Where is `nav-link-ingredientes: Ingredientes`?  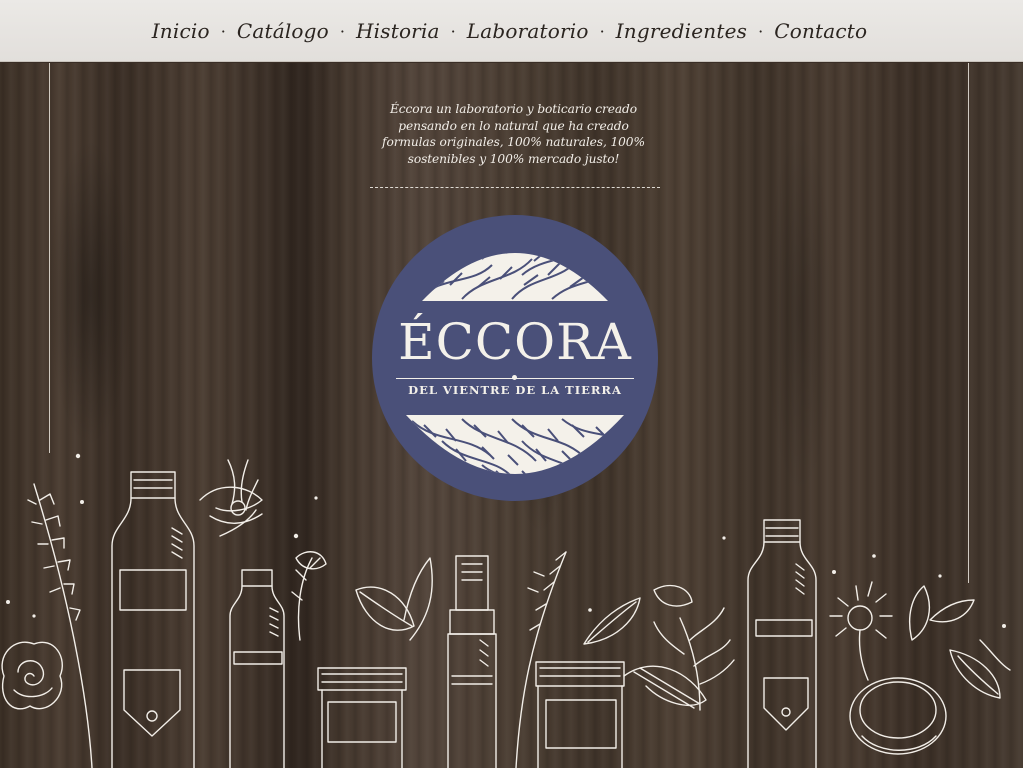 nav-link-ingredientes: Ingredientes is located at coordinates (681, 31).